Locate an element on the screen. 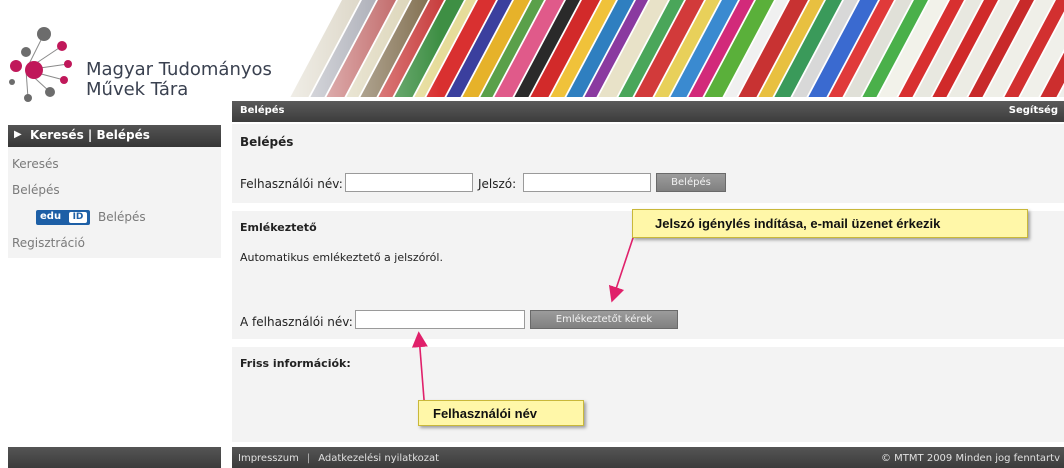  sidebar-header: ▶ Keresés | Belépés is located at coordinates (114, 136).